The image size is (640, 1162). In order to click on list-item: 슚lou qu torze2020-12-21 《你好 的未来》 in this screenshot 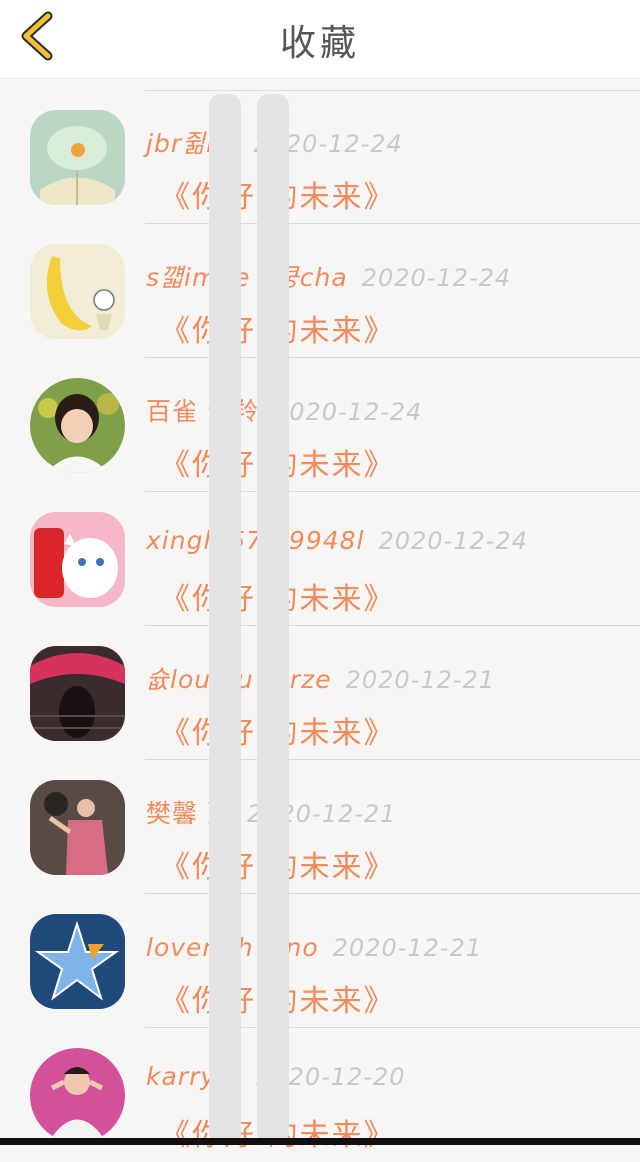, I will do `click(320, 693)`.